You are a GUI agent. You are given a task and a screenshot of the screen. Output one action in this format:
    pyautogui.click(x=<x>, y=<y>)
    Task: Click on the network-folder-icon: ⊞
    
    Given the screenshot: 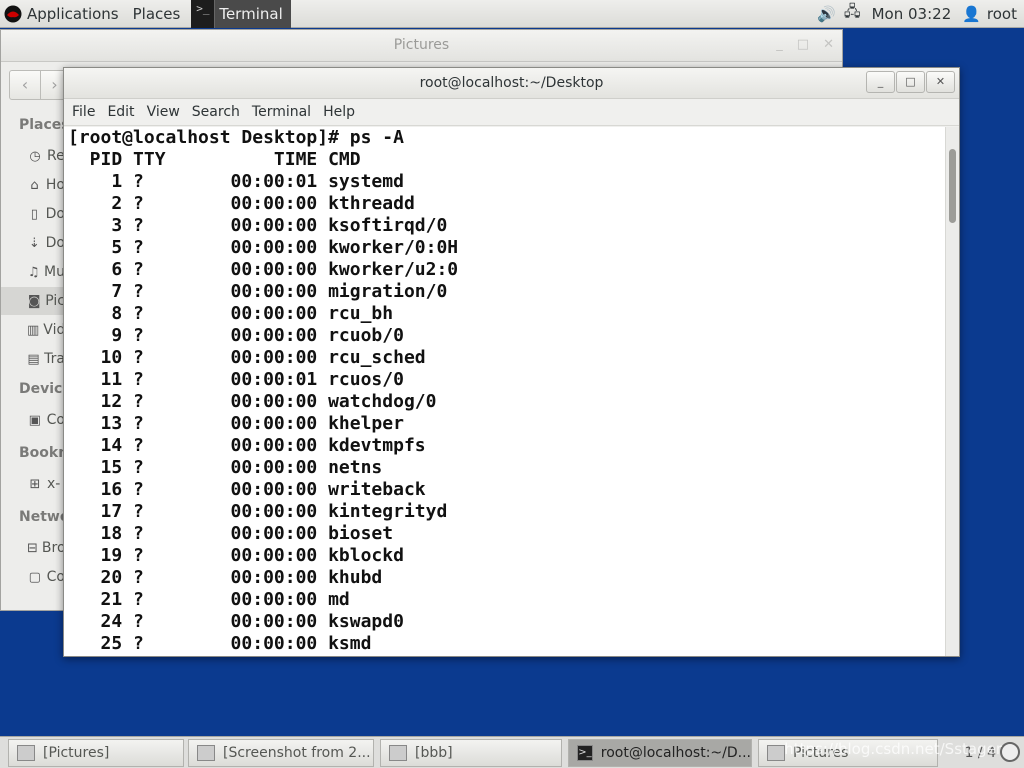 What is the action you would take?
    pyautogui.click(x=35, y=484)
    